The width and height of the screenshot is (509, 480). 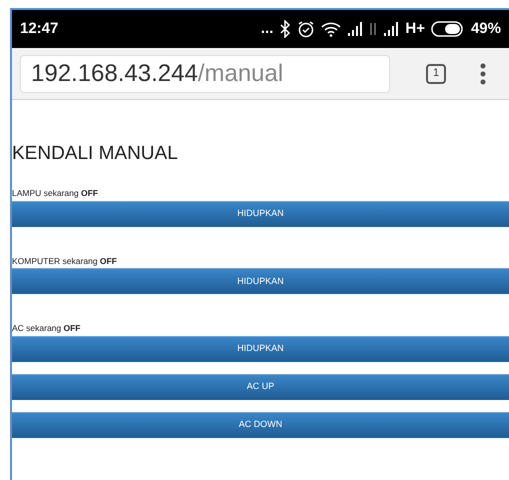 I want to click on more-options-icon, so click(x=483, y=73).